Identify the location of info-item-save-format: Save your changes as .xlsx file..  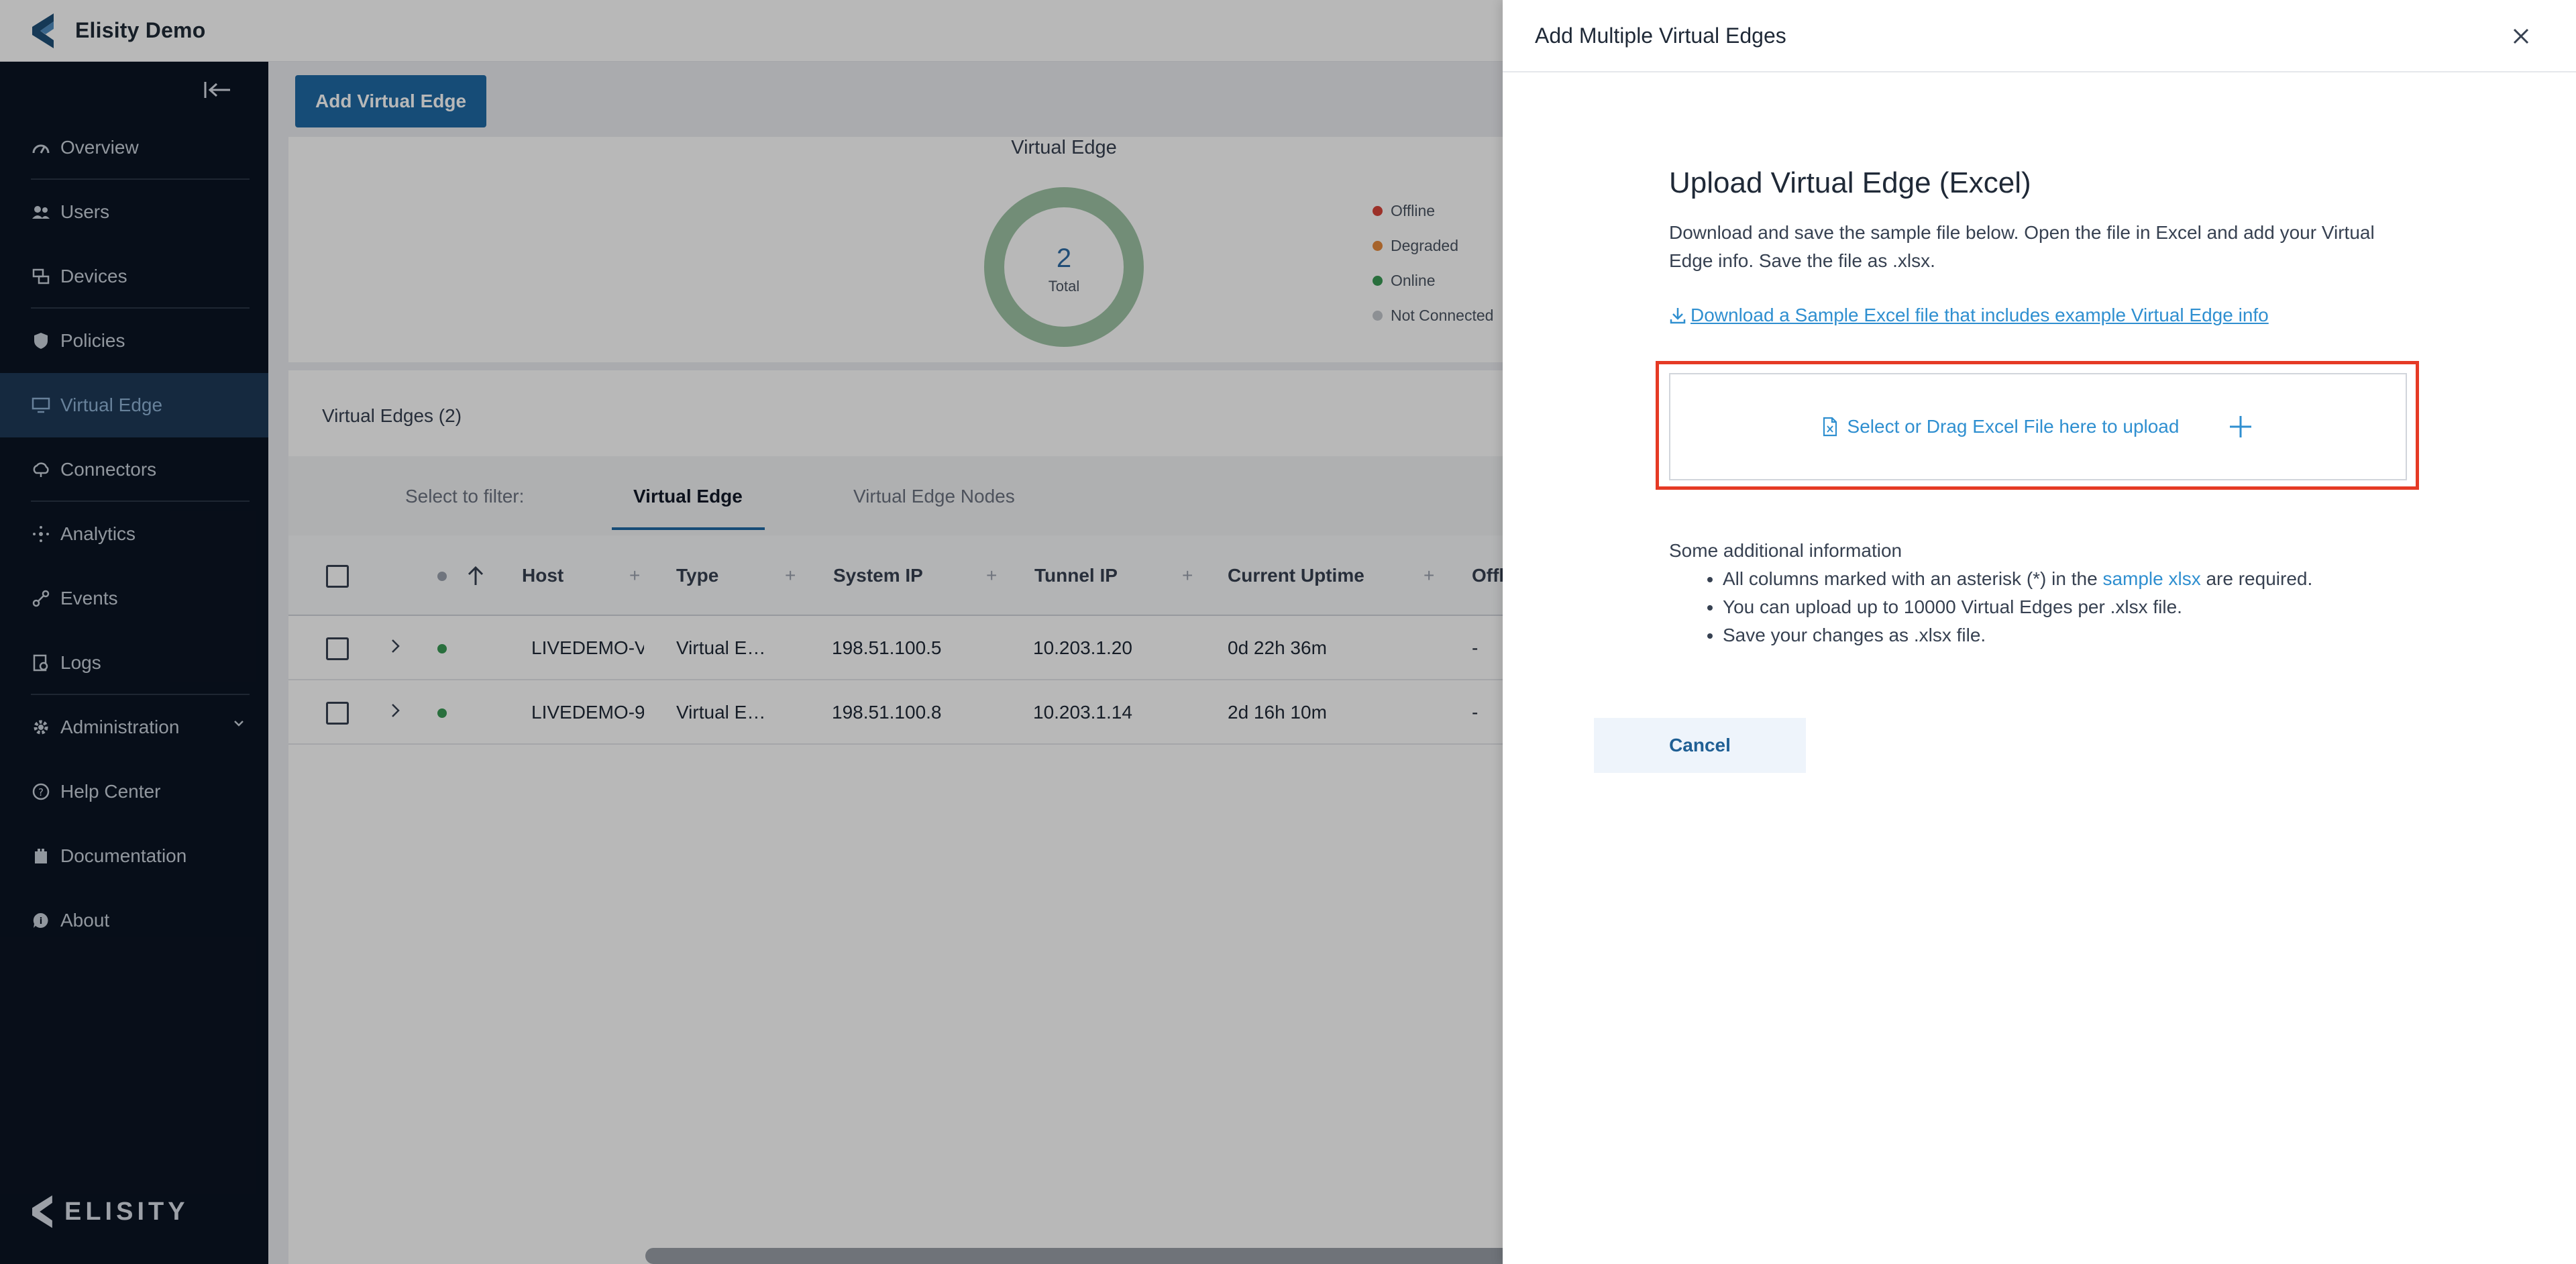
(2065, 635).